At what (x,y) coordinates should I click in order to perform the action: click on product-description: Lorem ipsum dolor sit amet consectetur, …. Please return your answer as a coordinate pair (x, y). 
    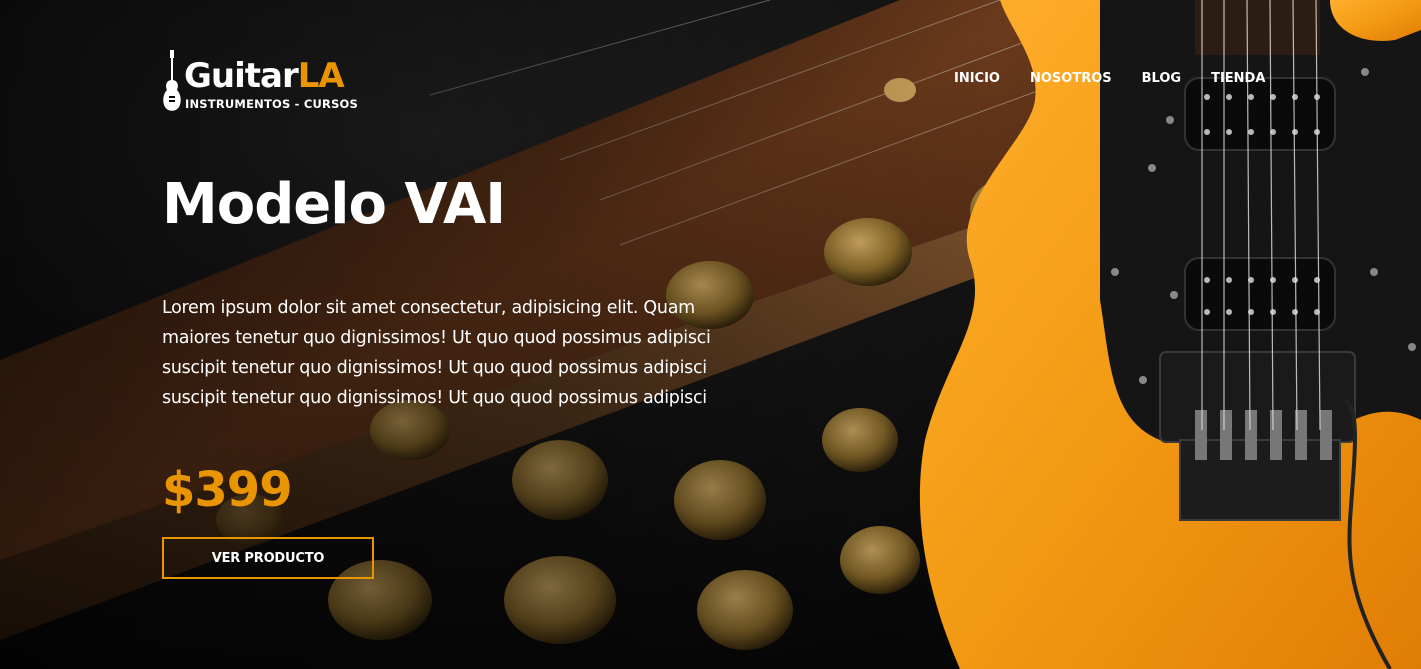
    Looking at the image, I should click on (436, 353).